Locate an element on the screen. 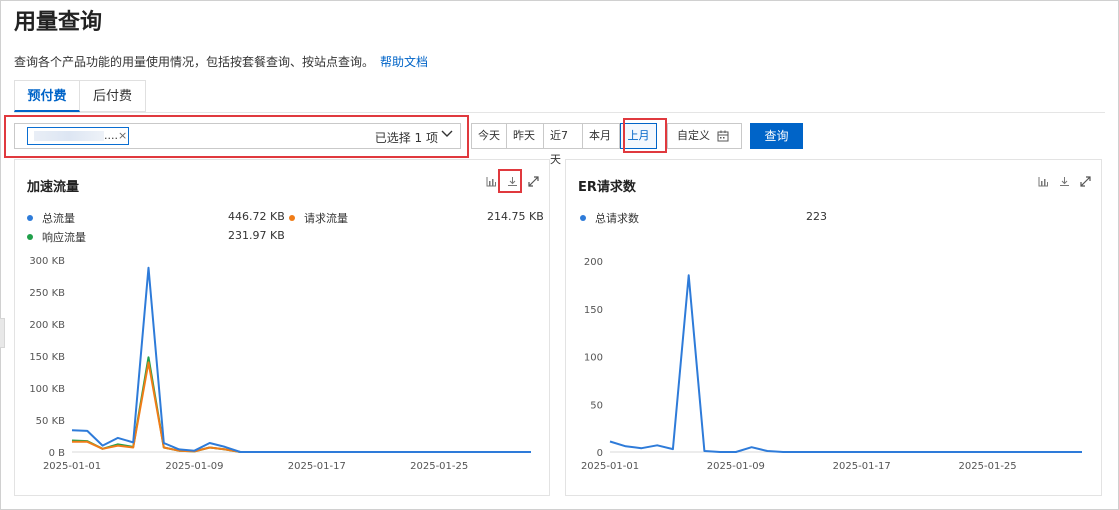 Image resolution: width=1119 pixels, height=510 pixels. y-tick-label: 150 is located at coordinates (593, 310).